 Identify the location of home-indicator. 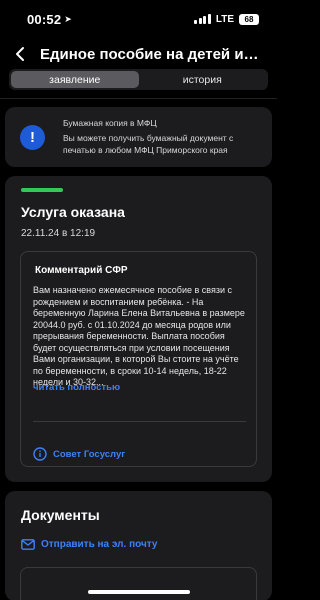
(139, 592).